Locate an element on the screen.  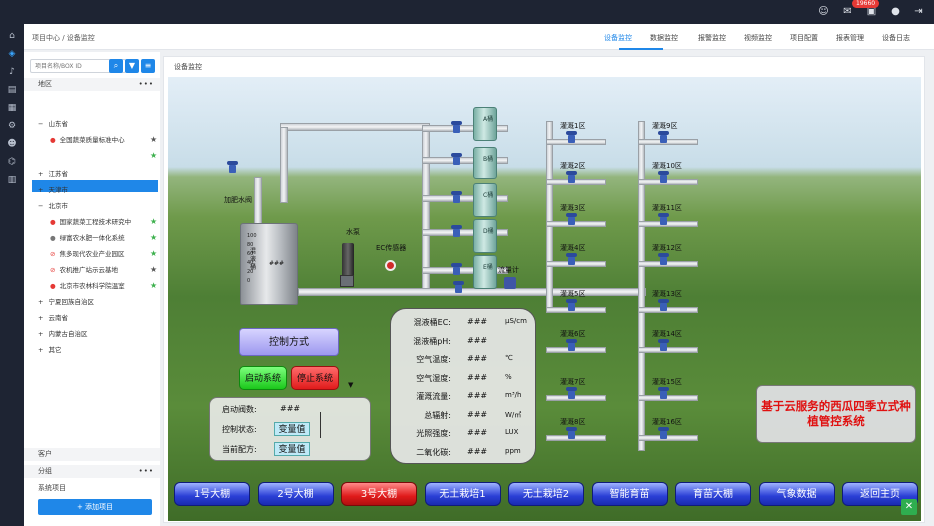
filter-button: ▼ is located at coordinates (132, 66).